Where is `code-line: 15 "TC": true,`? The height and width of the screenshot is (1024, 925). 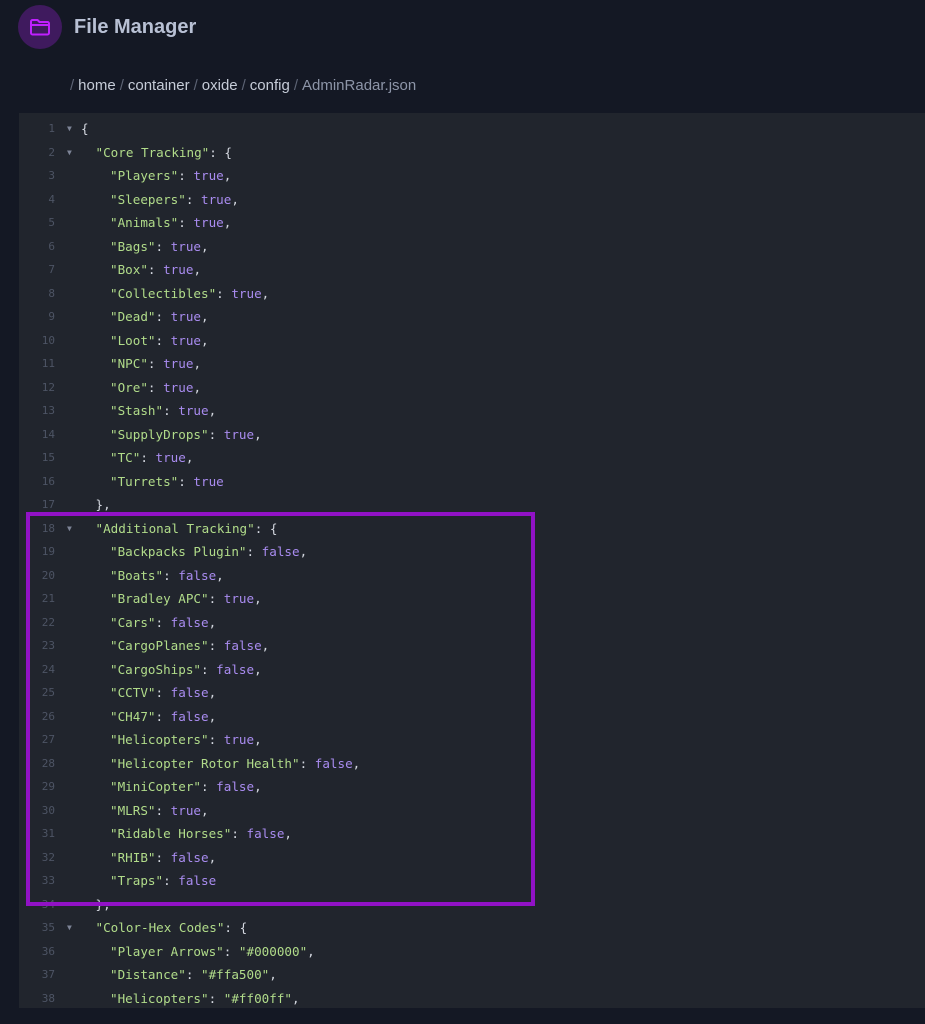 code-line: 15 "TC": true, is located at coordinates (472, 458).